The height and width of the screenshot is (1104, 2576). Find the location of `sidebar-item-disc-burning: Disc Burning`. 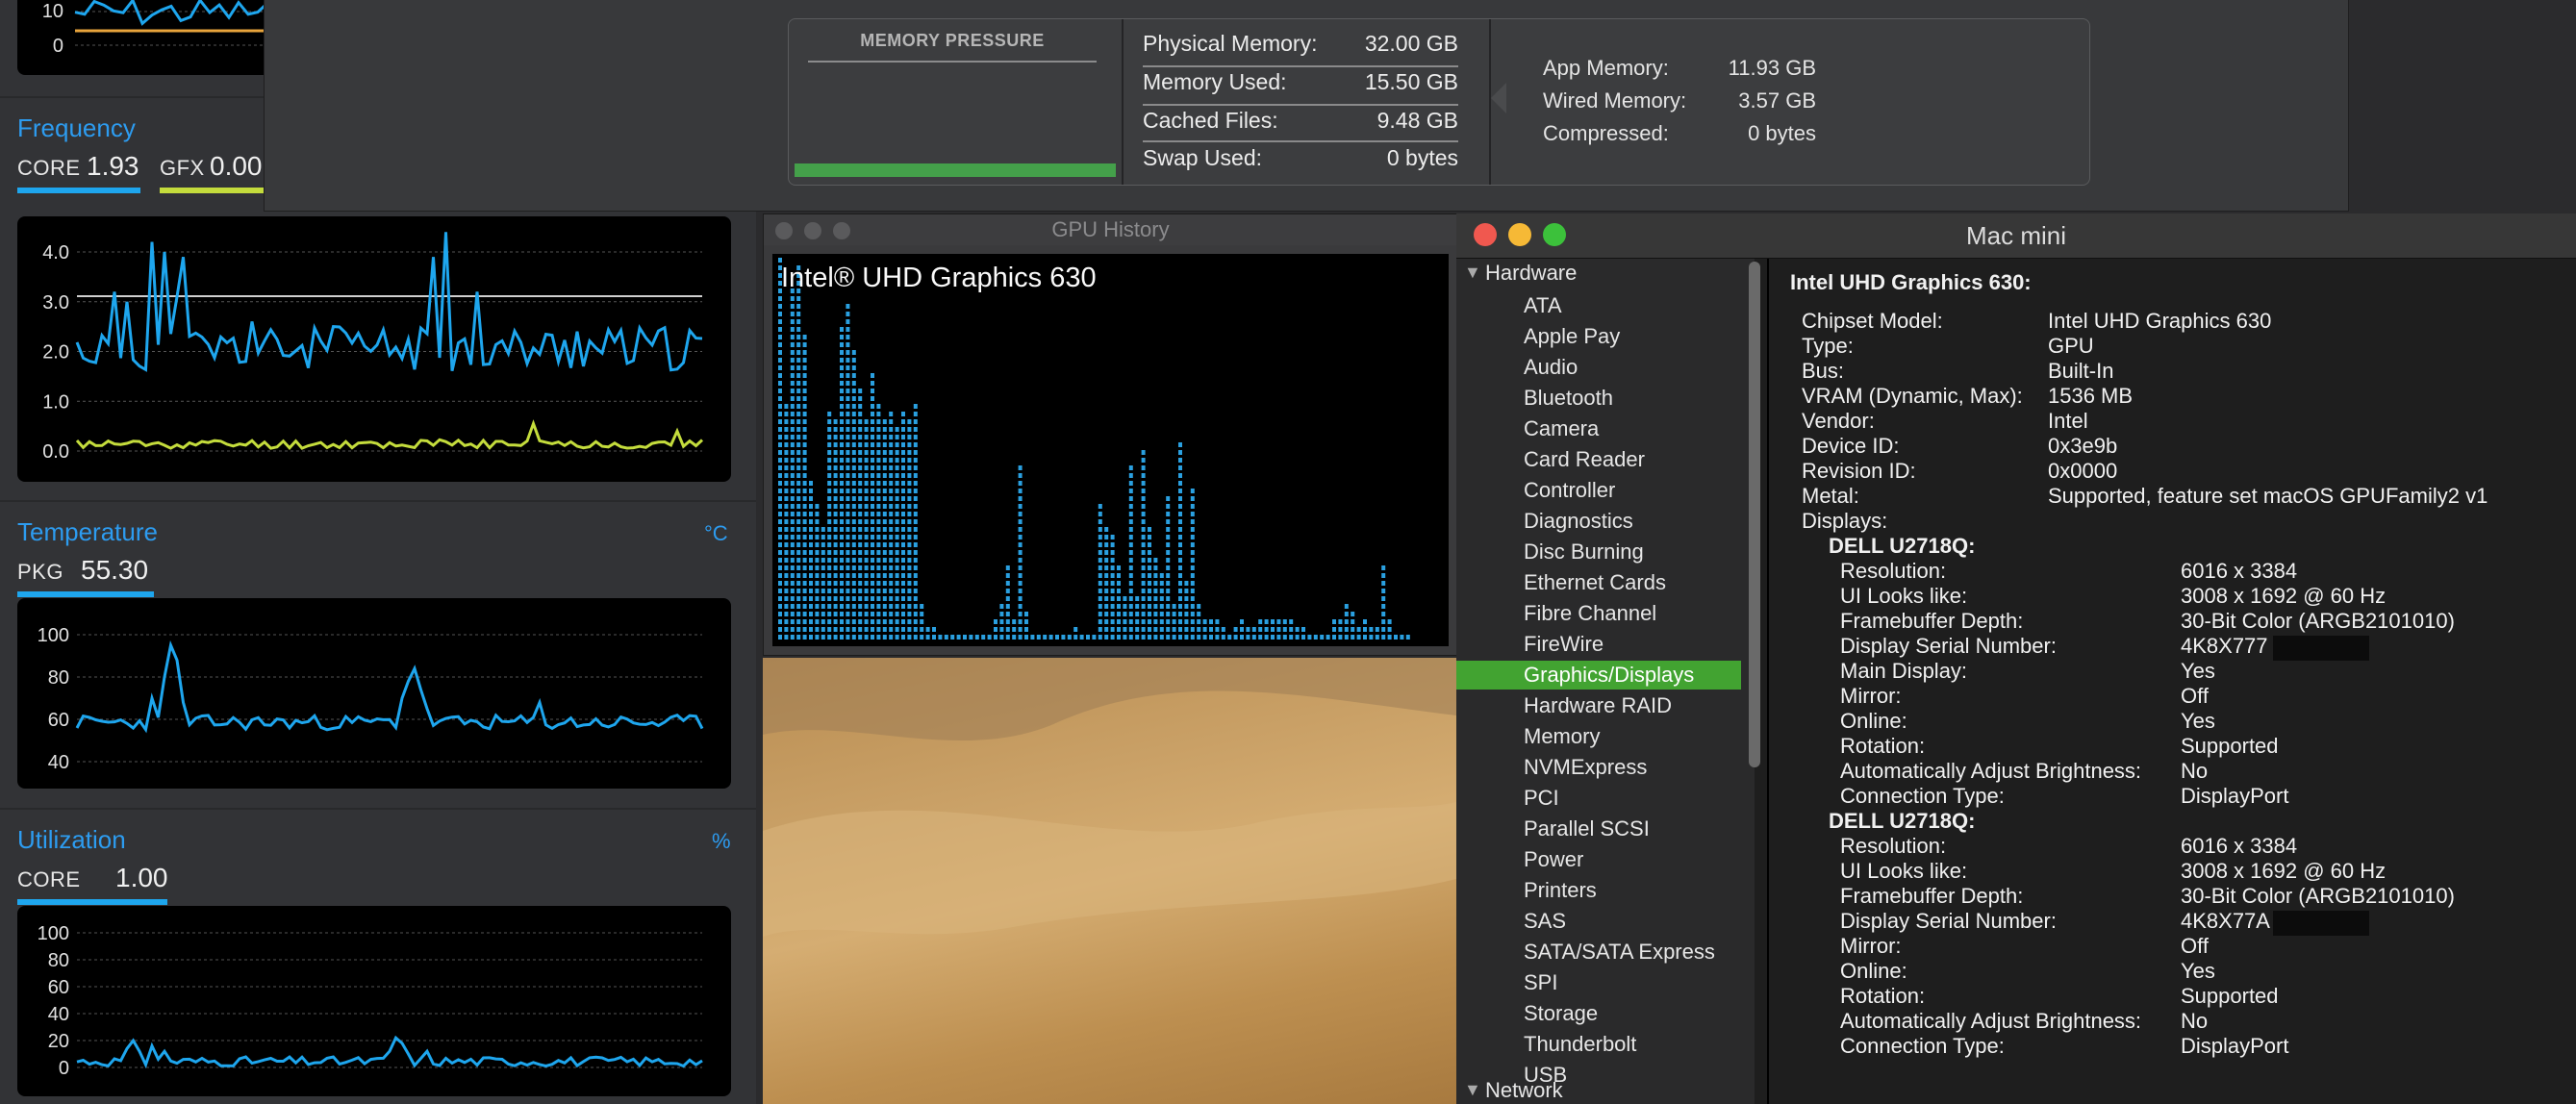

sidebar-item-disc-burning: Disc Burning is located at coordinates (1598, 552).